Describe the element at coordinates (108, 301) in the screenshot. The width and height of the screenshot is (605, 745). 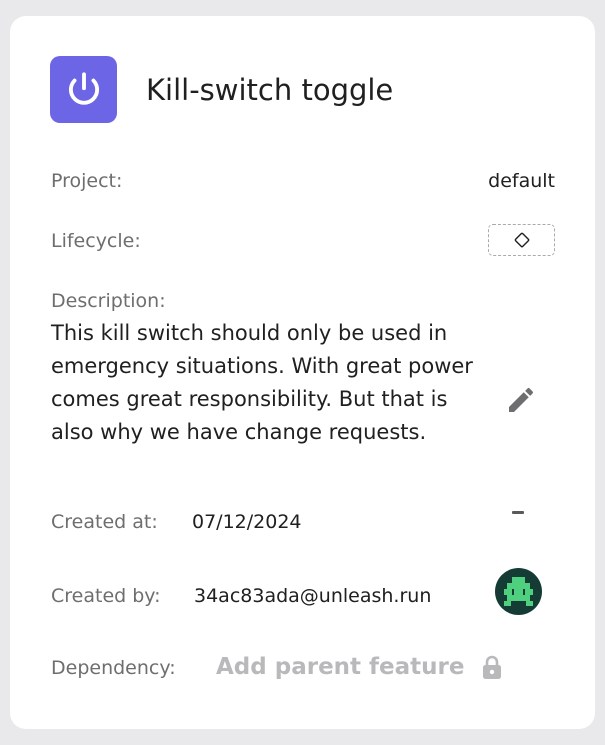
I see `description-label: Description:` at that location.